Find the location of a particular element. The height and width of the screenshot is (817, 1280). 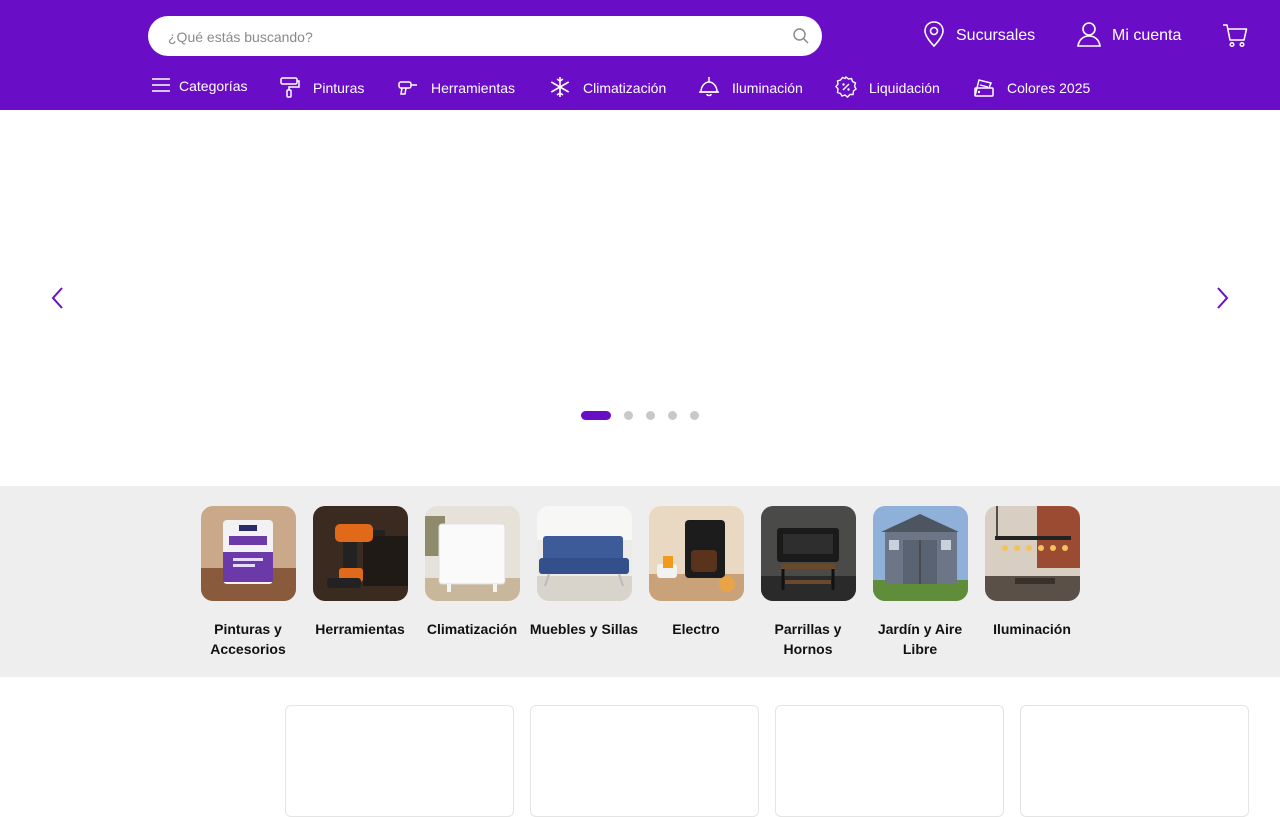

account-link: Mi cuenta is located at coordinates (1128, 36).